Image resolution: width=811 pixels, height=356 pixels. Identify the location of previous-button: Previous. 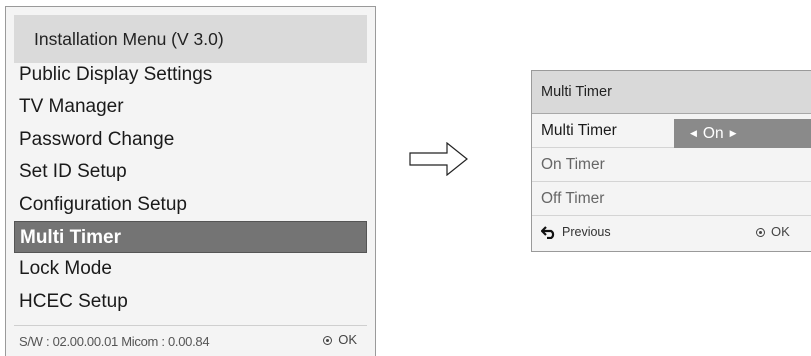
(576, 232).